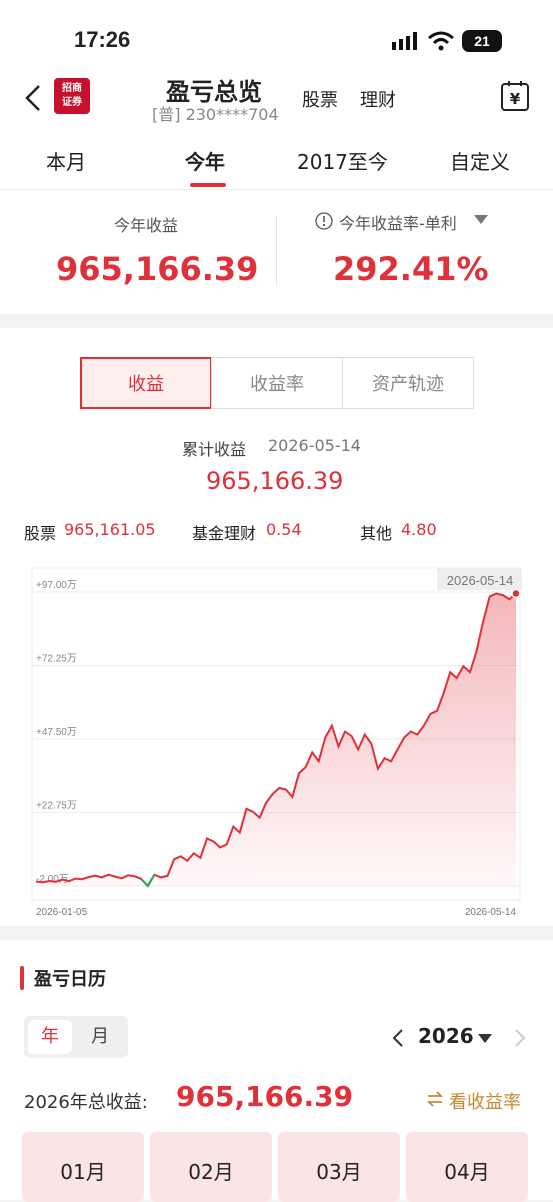 The width and height of the screenshot is (553, 1202). What do you see at coordinates (205, 160) in the screenshot?
I see `tab-this-year: 今年` at bounding box center [205, 160].